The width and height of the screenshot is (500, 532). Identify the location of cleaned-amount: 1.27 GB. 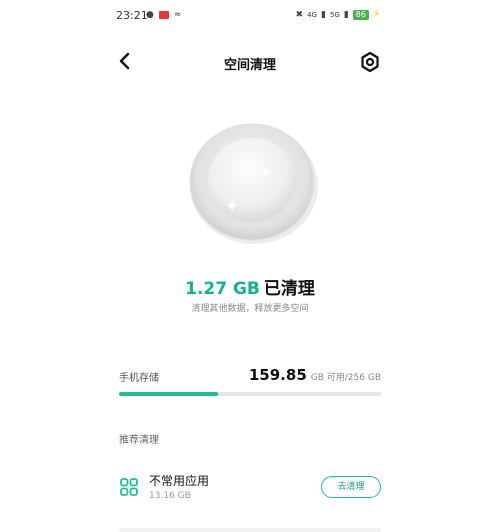
(222, 289).